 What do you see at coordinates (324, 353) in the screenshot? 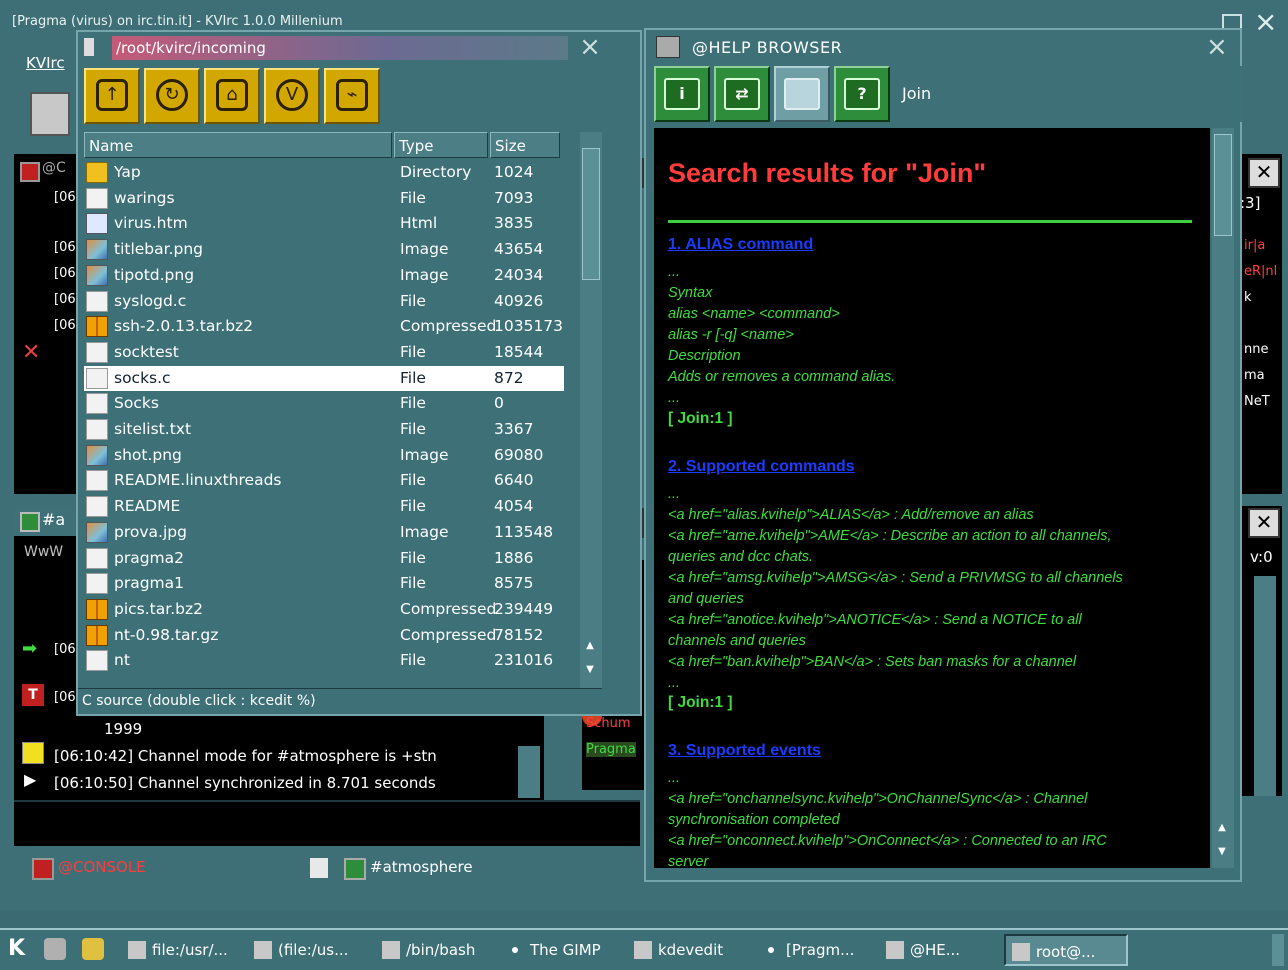
I see `file-row: socktest File 18544` at bounding box center [324, 353].